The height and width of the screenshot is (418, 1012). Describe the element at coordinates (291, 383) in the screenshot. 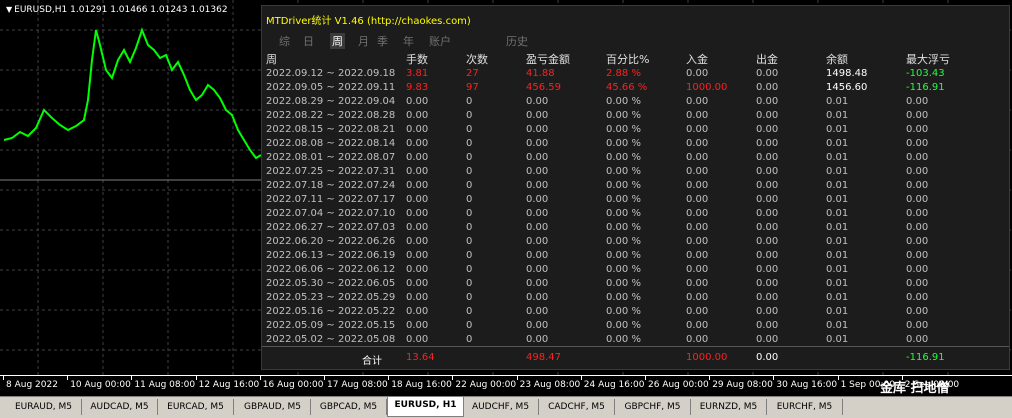

I see `time-axis-label: 16 Aug 00:00` at that location.